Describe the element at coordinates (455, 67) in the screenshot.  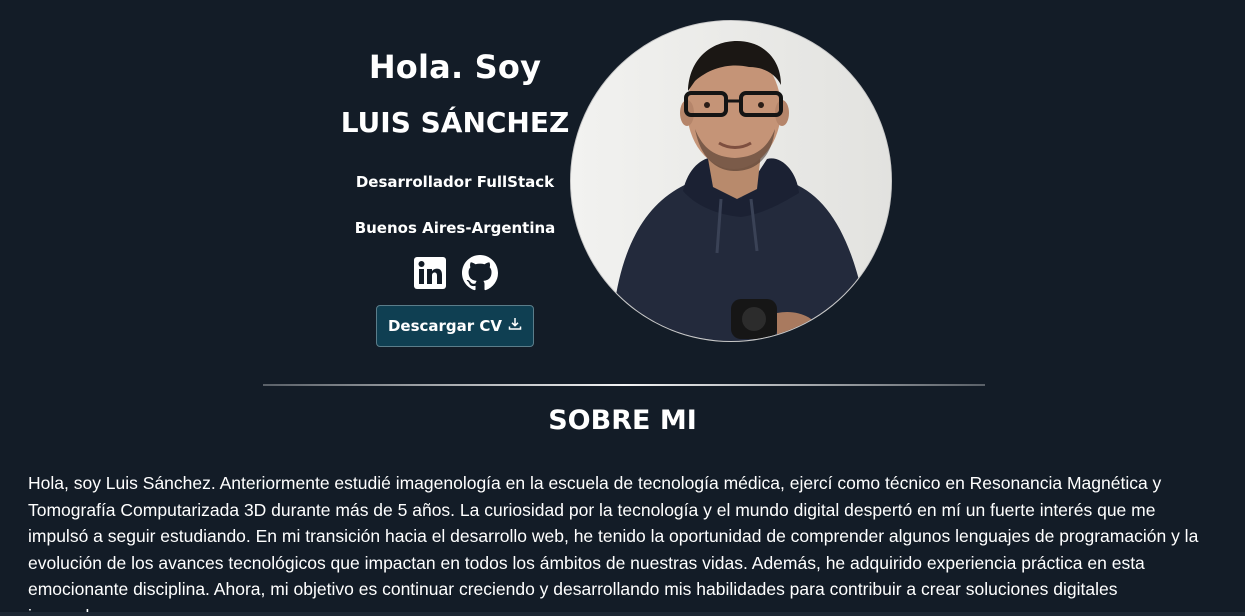
I see `greeting-heading: Hola. Soy` at that location.